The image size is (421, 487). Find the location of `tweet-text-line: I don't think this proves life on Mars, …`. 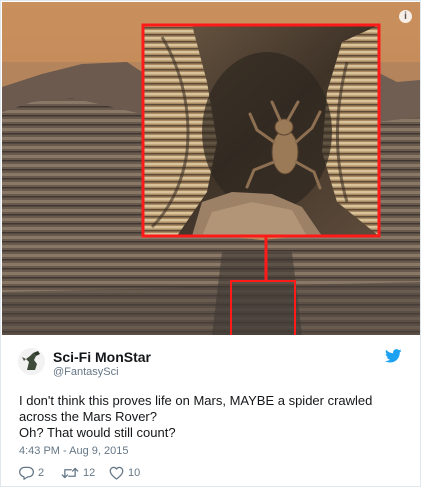

tweet-text-line: I don't think this proves life on Mars, … is located at coordinates (196, 400).